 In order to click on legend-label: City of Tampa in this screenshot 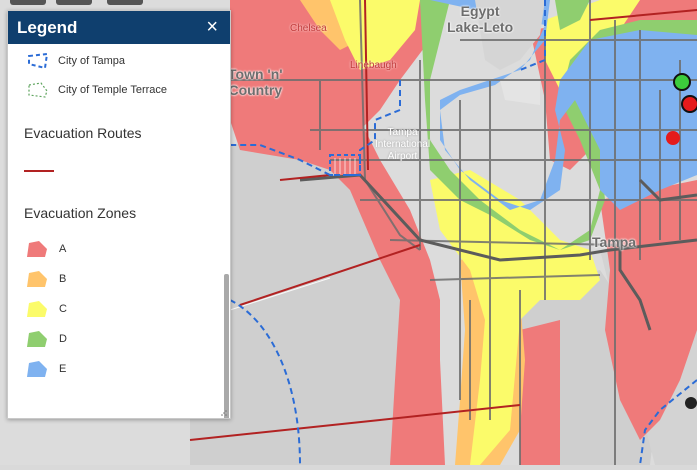, I will do `click(92, 61)`.